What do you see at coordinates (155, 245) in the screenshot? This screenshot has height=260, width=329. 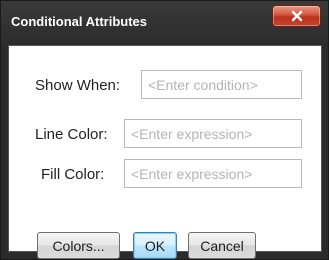 I see `ok-button: OK` at bounding box center [155, 245].